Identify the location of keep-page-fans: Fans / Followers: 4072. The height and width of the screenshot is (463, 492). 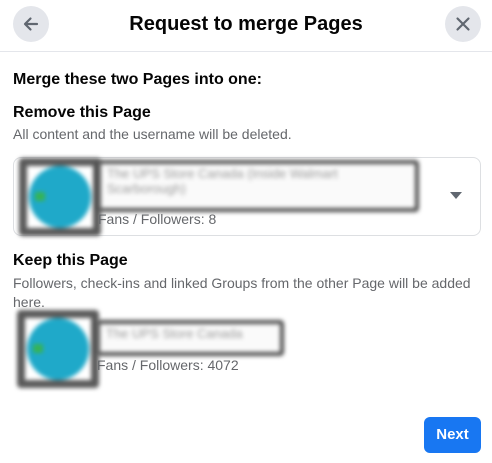
(168, 365).